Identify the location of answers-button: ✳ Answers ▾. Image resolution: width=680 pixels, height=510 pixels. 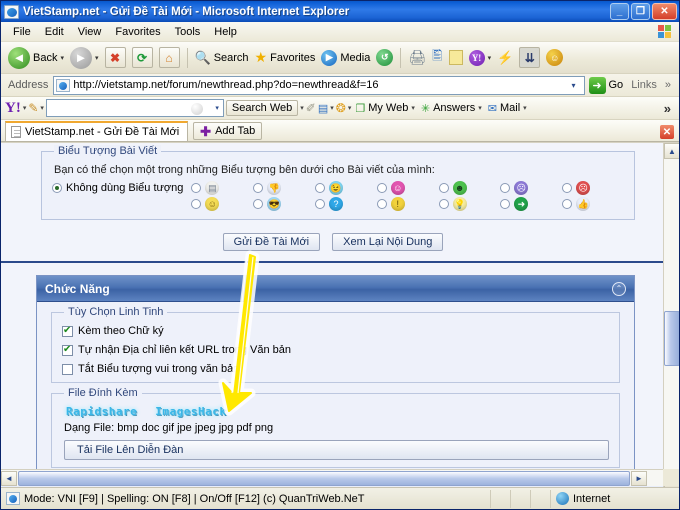
(451, 108).